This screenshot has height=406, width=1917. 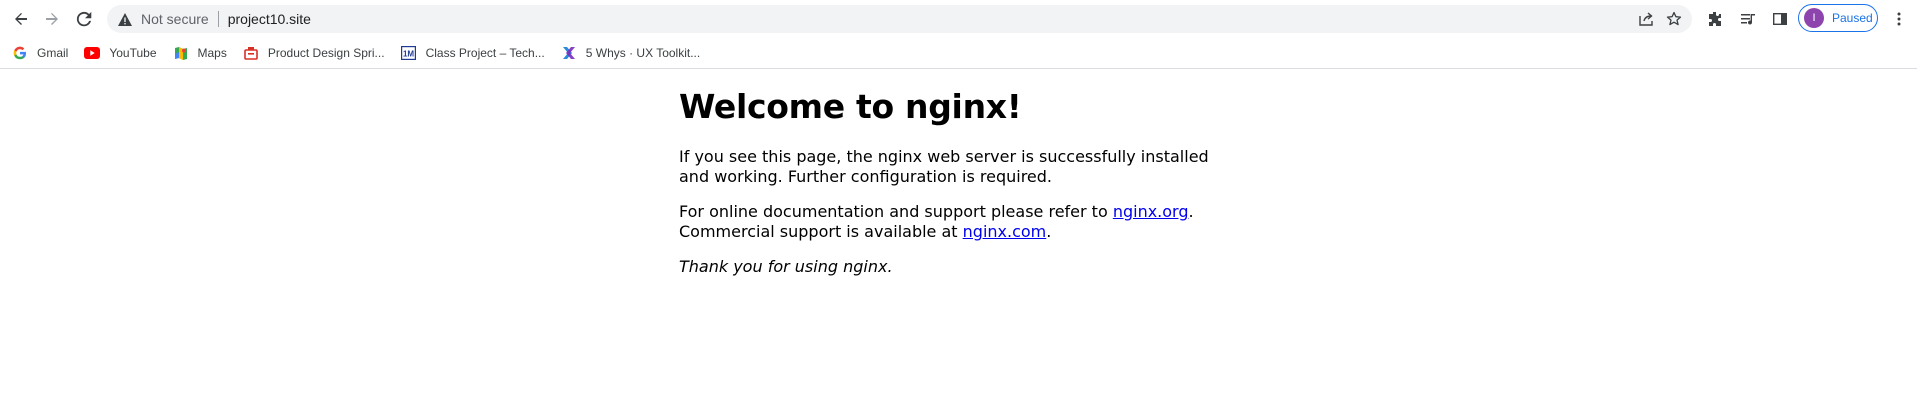 What do you see at coordinates (850, 106) in the screenshot?
I see `page-title: Welcome to nginx!` at bounding box center [850, 106].